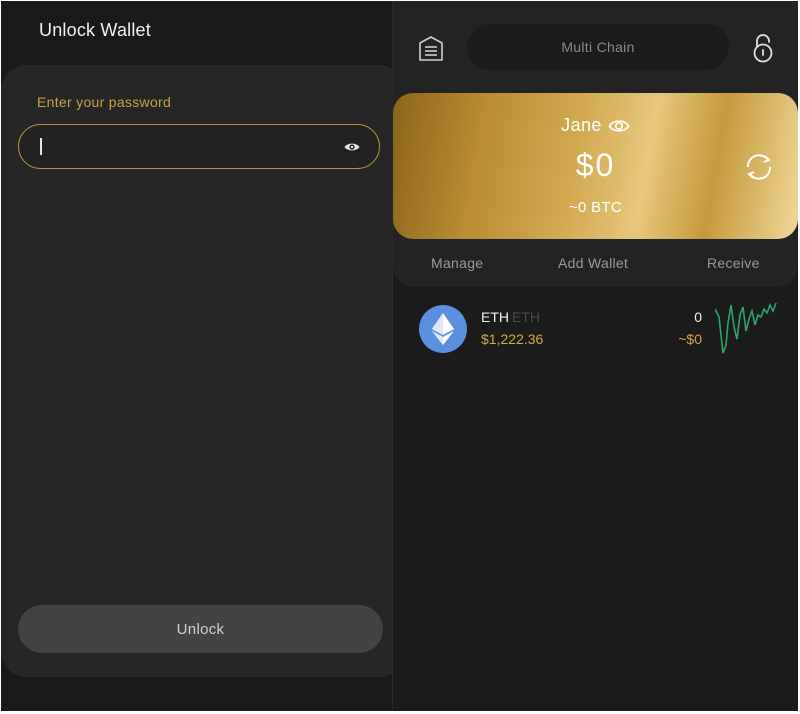 The width and height of the screenshot is (800, 714). What do you see at coordinates (41, 146) in the screenshot?
I see `text-caret` at bounding box center [41, 146].